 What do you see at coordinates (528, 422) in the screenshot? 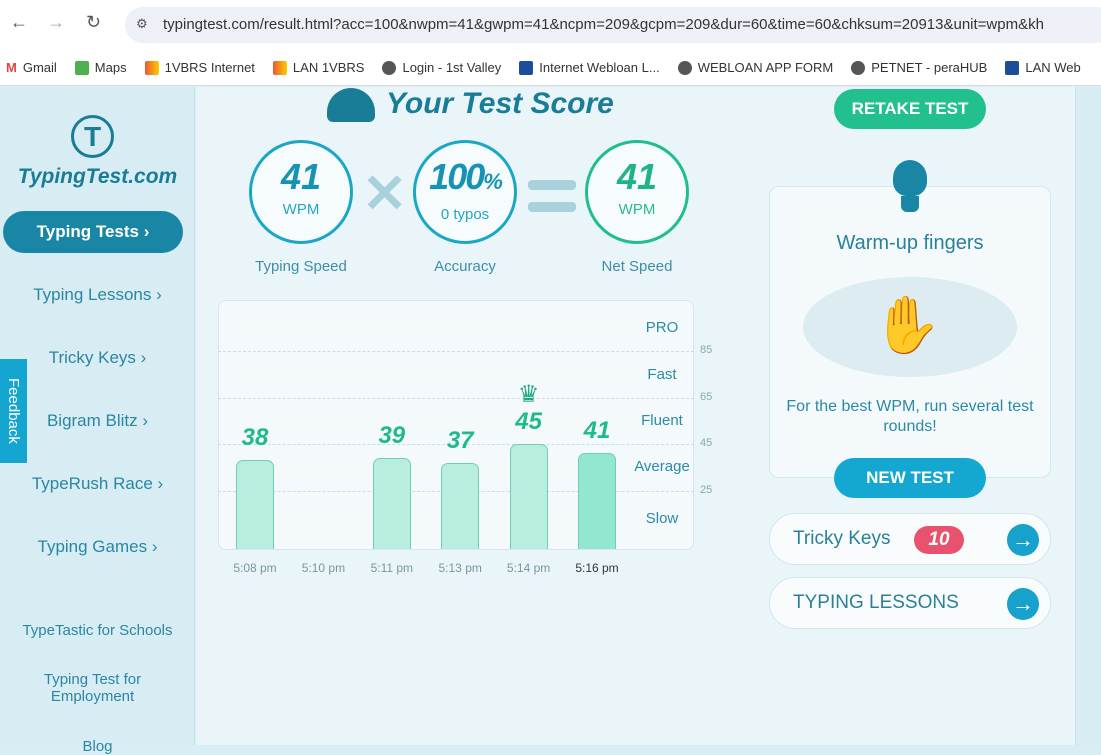
I see `bar-value-label: 45` at bounding box center [528, 422].